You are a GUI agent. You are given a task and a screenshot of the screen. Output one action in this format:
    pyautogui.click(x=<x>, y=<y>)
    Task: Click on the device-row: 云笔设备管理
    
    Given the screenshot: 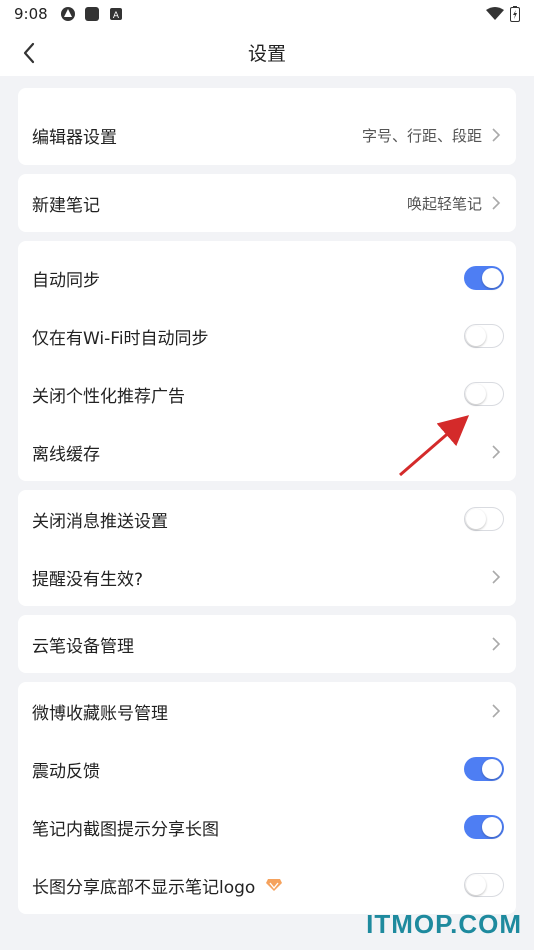 What is the action you would take?
    pyautogui.click(x=267, y=644)
    